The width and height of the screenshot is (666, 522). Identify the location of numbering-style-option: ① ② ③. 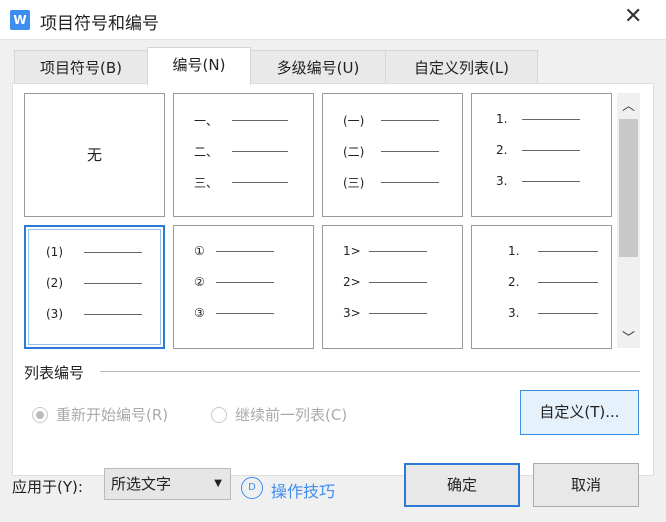
(243, 287).